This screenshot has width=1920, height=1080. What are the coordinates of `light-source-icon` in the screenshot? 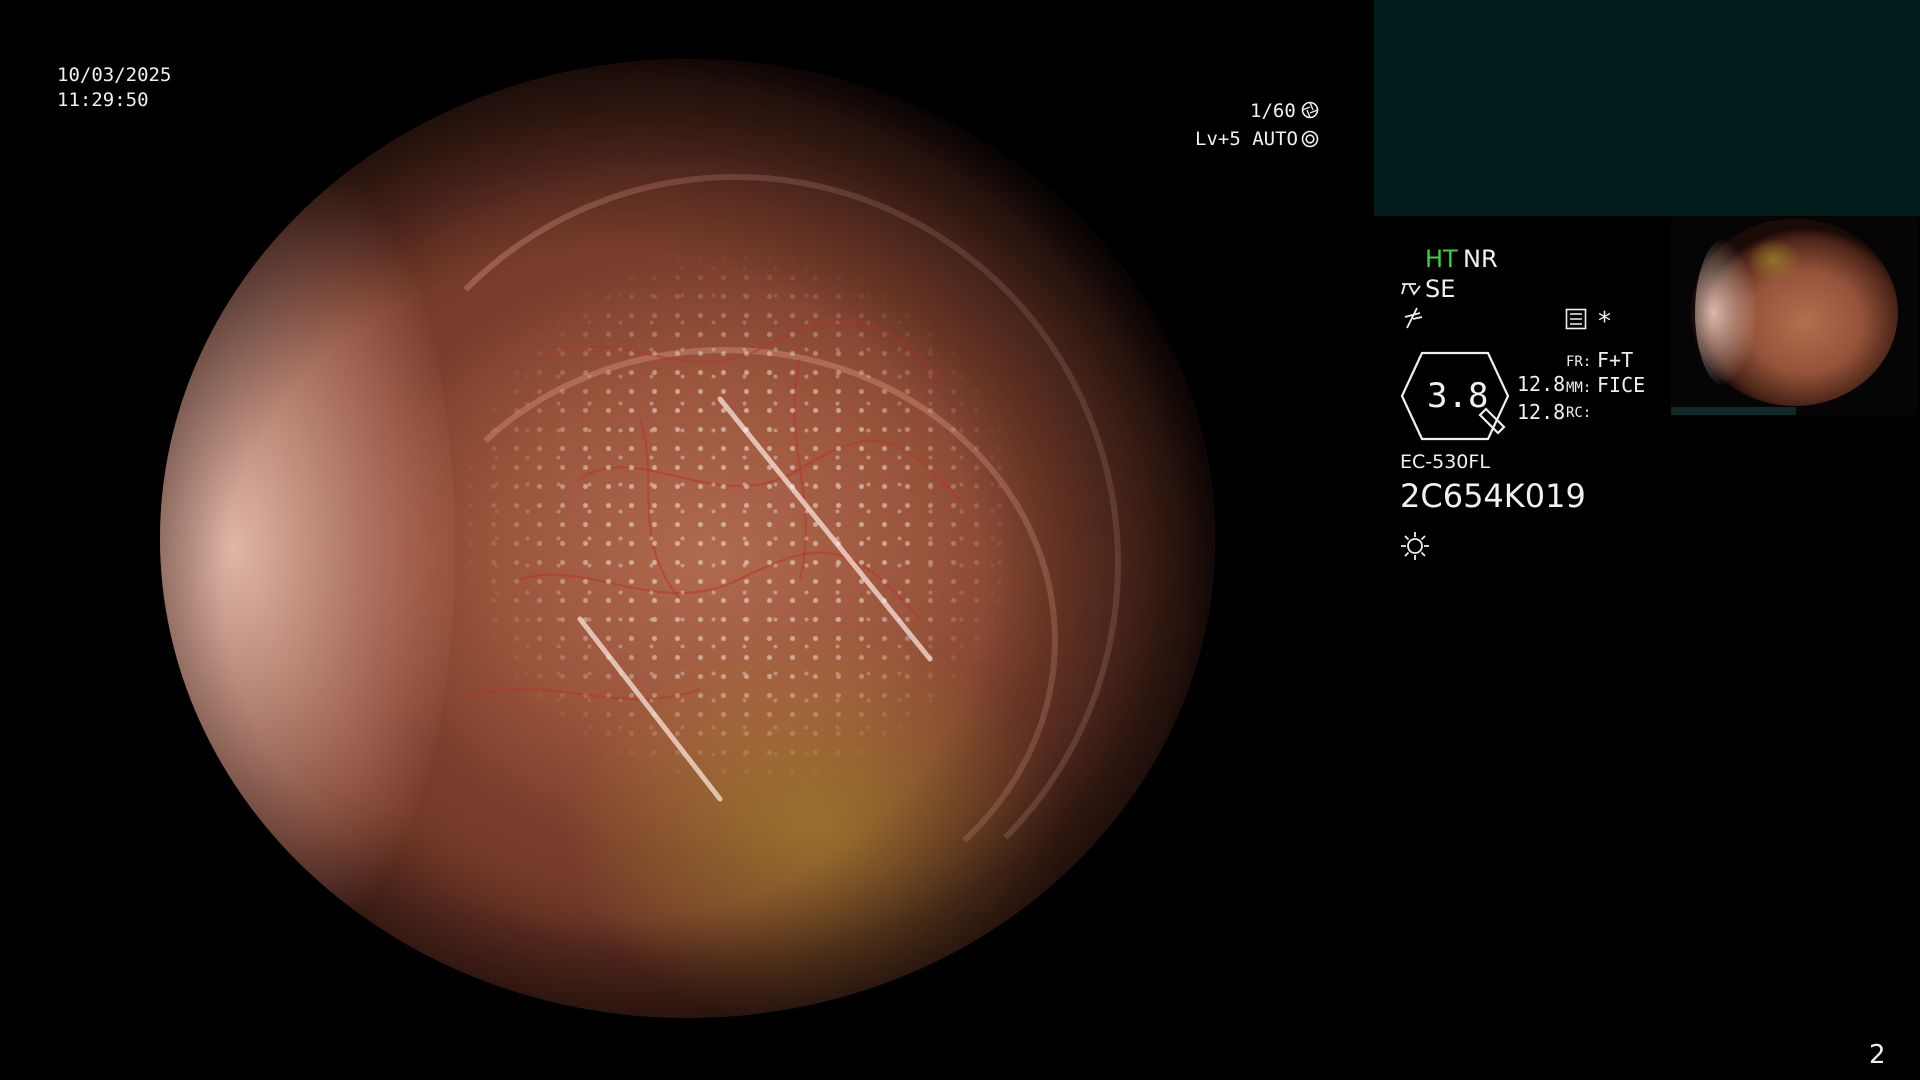 It's located at (1415, 547).